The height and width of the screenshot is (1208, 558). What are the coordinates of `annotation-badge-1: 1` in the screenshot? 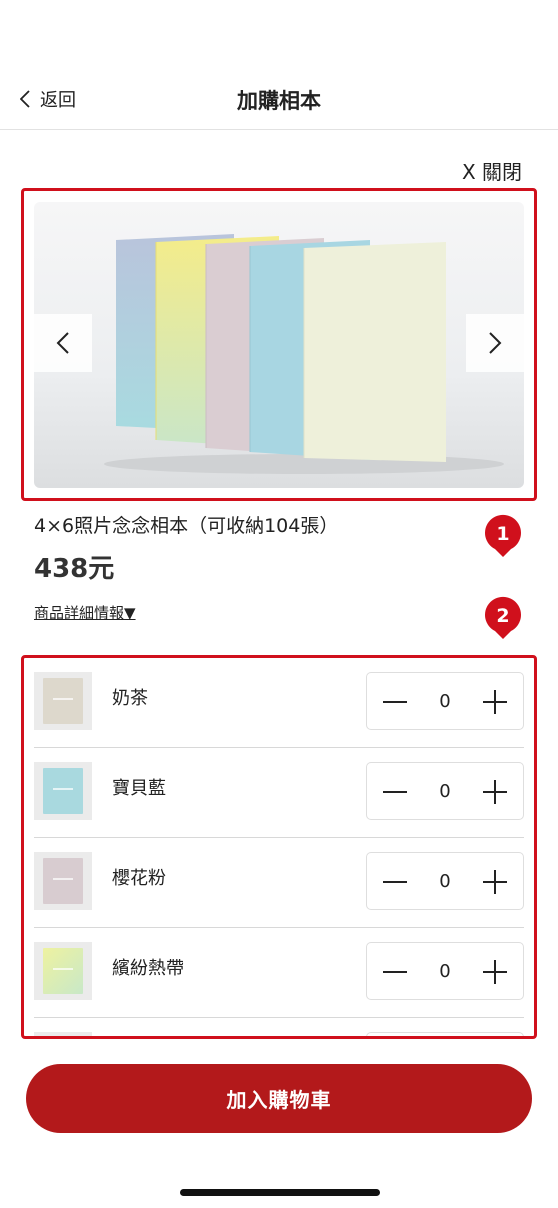 It's located at (503, 536).